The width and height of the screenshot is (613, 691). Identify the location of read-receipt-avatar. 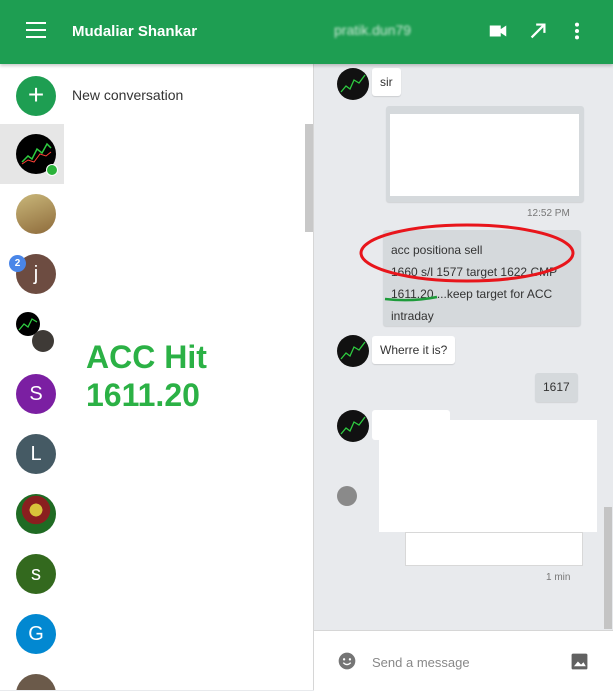
(347, 496).